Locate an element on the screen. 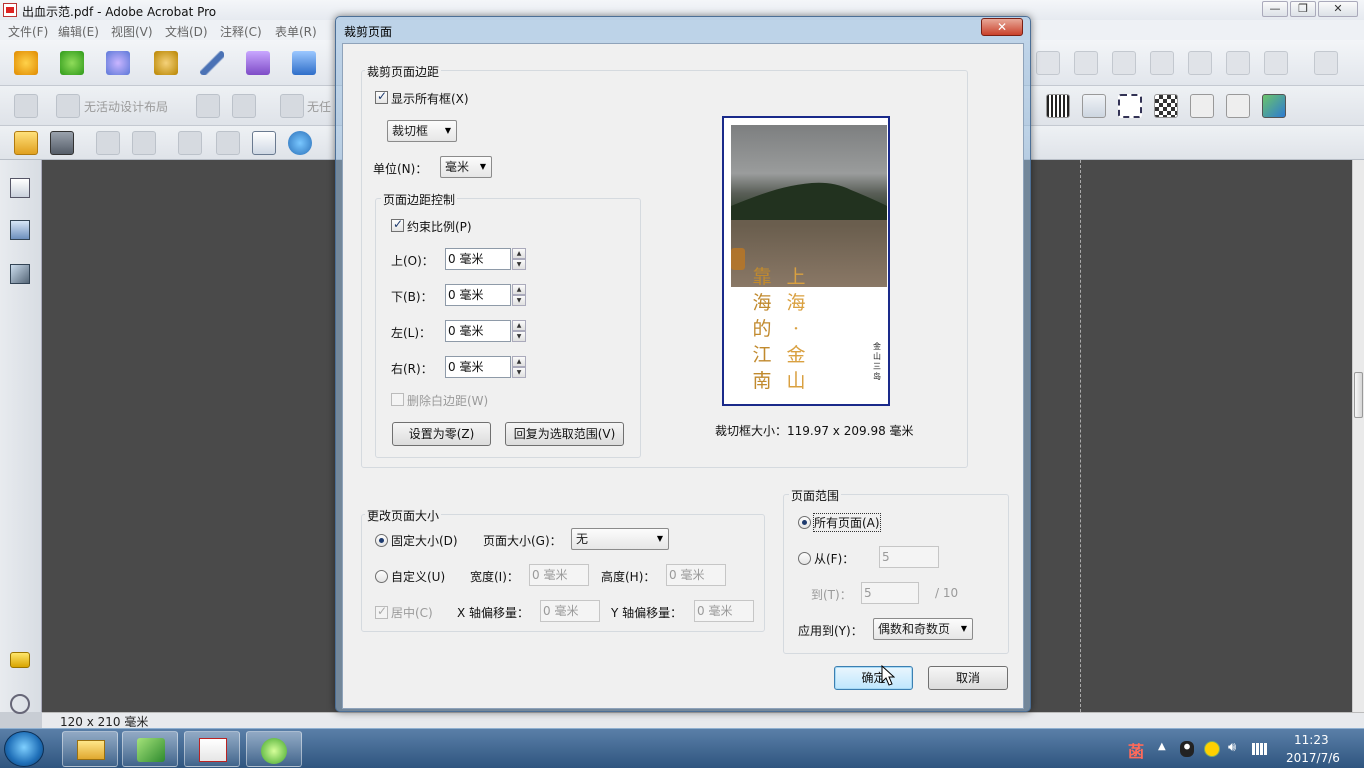  dialog-close-button: ✕ is located at coordinates (1002, 27).